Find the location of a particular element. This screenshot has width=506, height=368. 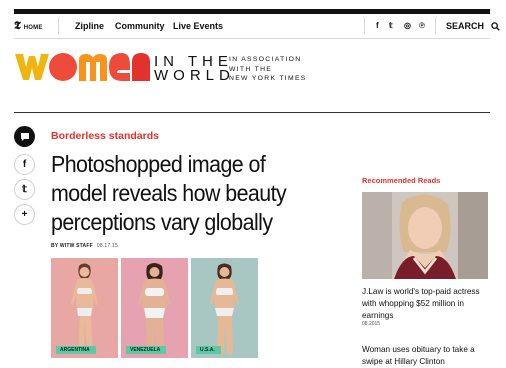

article-kicker: Borderless standards is located at coordinates (105, 136).